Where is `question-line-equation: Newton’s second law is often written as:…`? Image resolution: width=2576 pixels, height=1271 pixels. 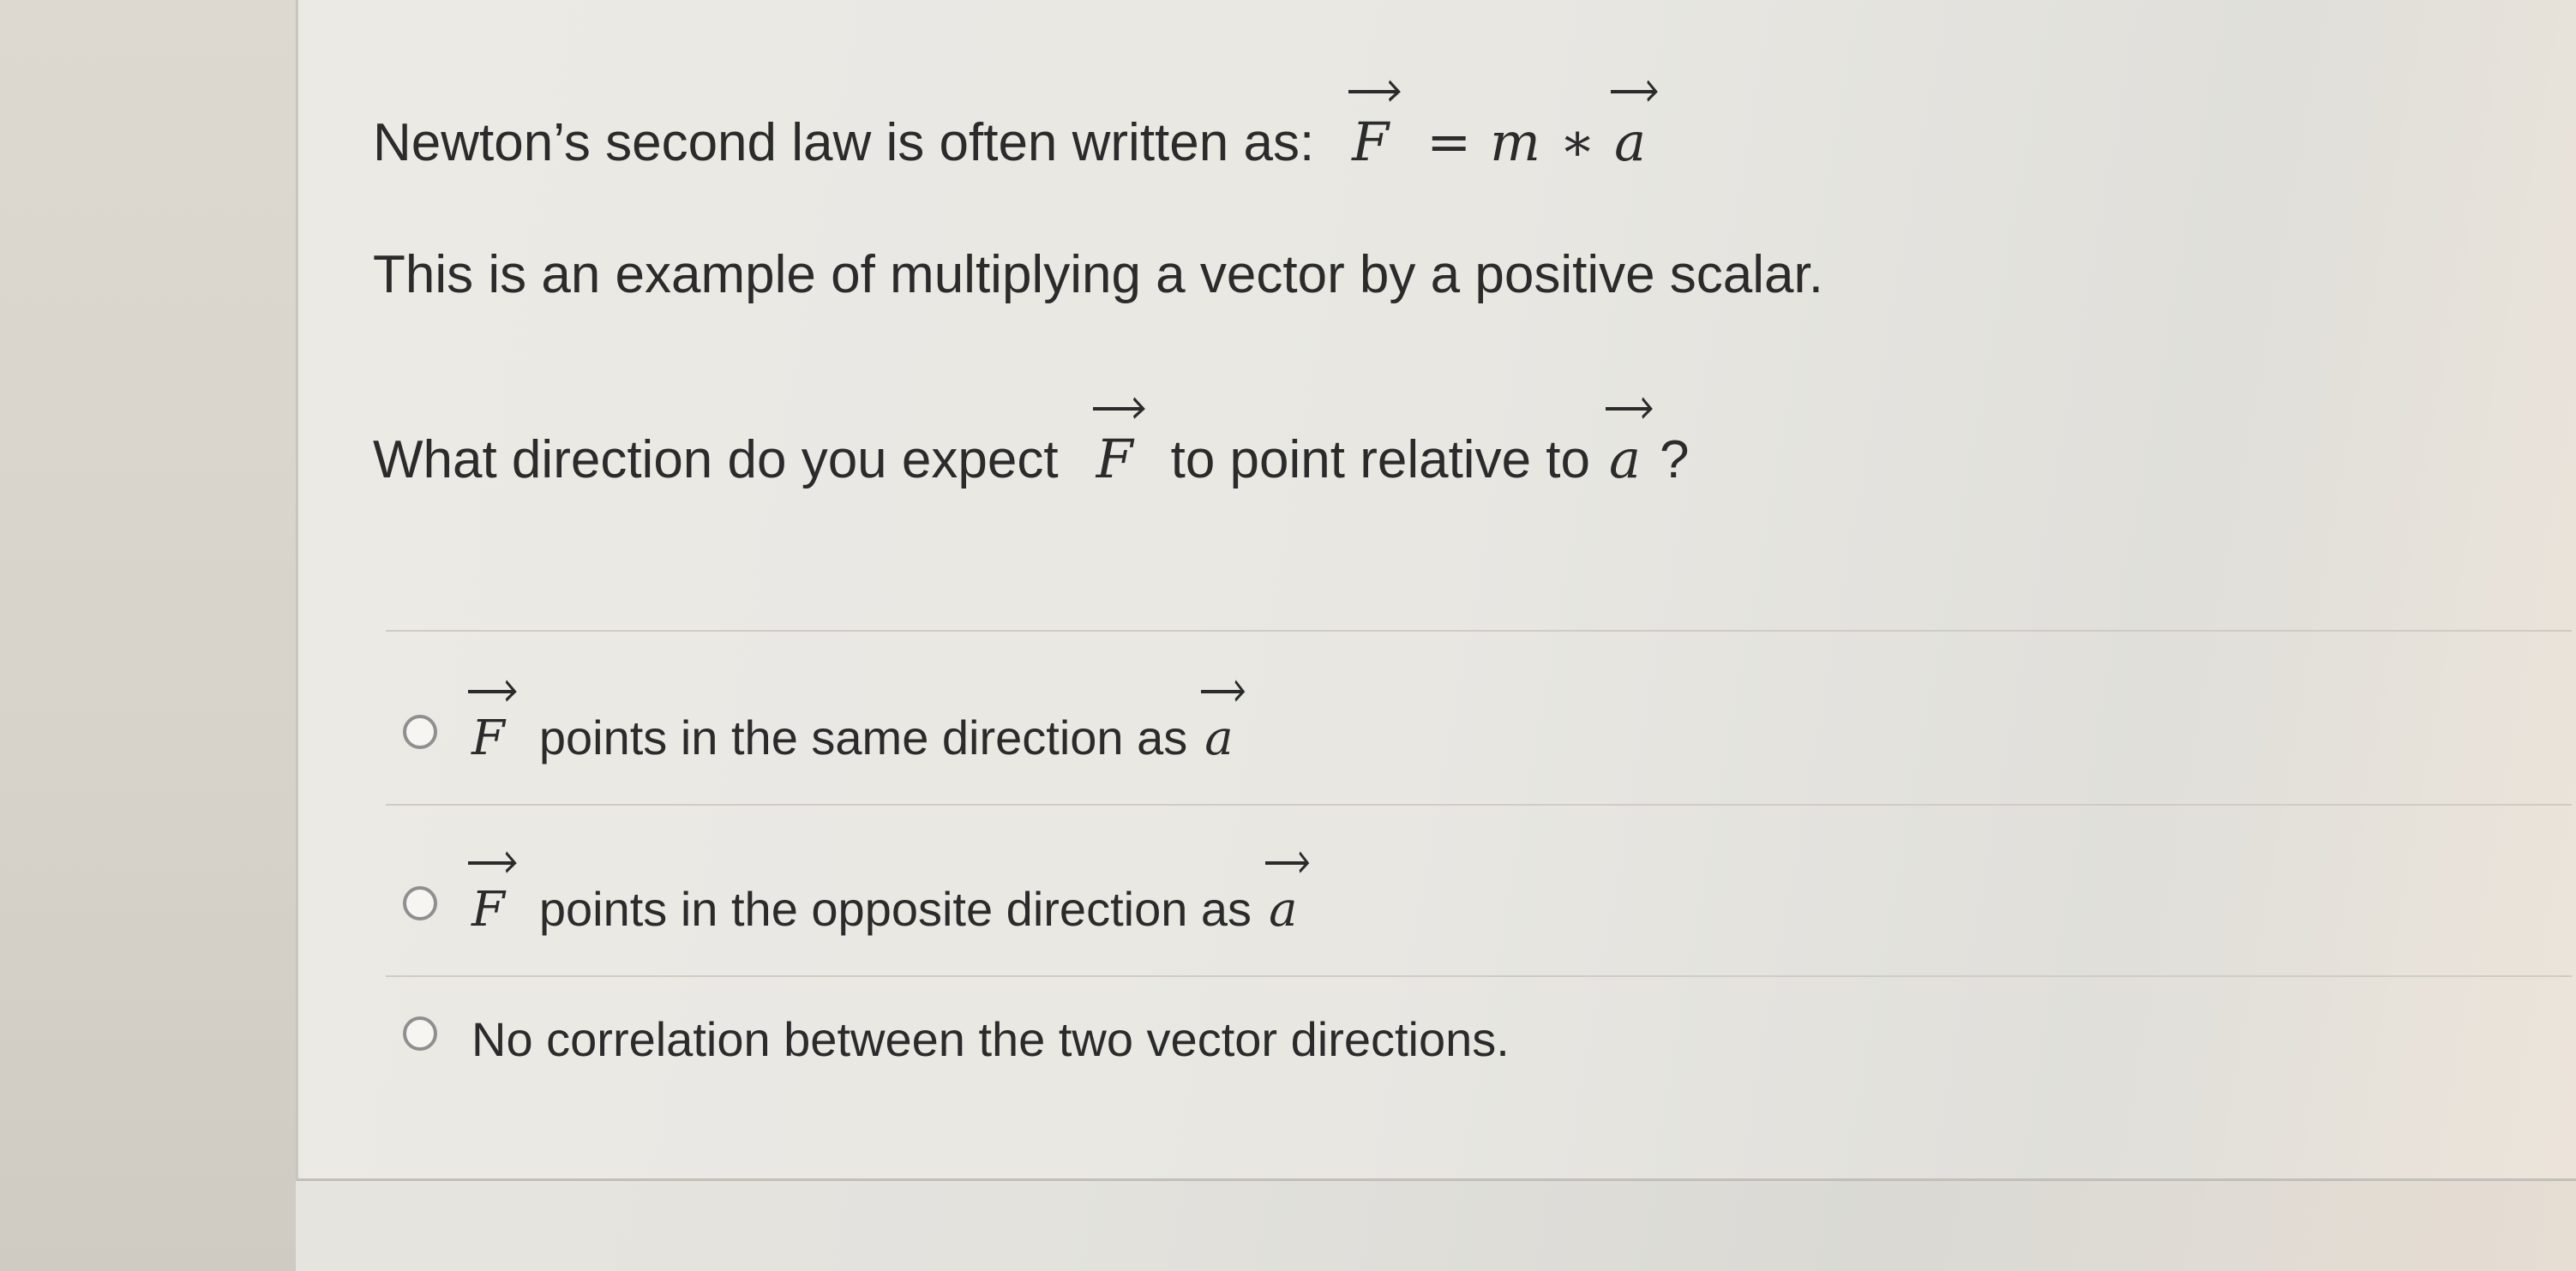 question-line-equation: Newton’s second law is often written as:… is located at coordinates (1015, 126).